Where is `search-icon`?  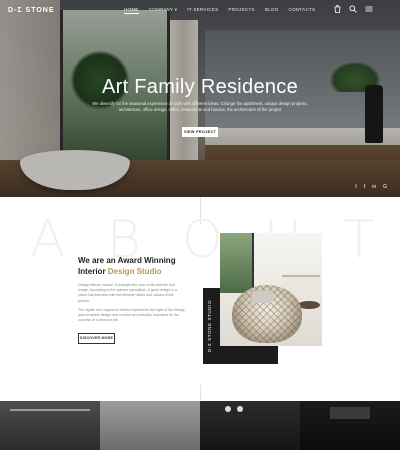 search-icon is located at coordinates (353, 10).